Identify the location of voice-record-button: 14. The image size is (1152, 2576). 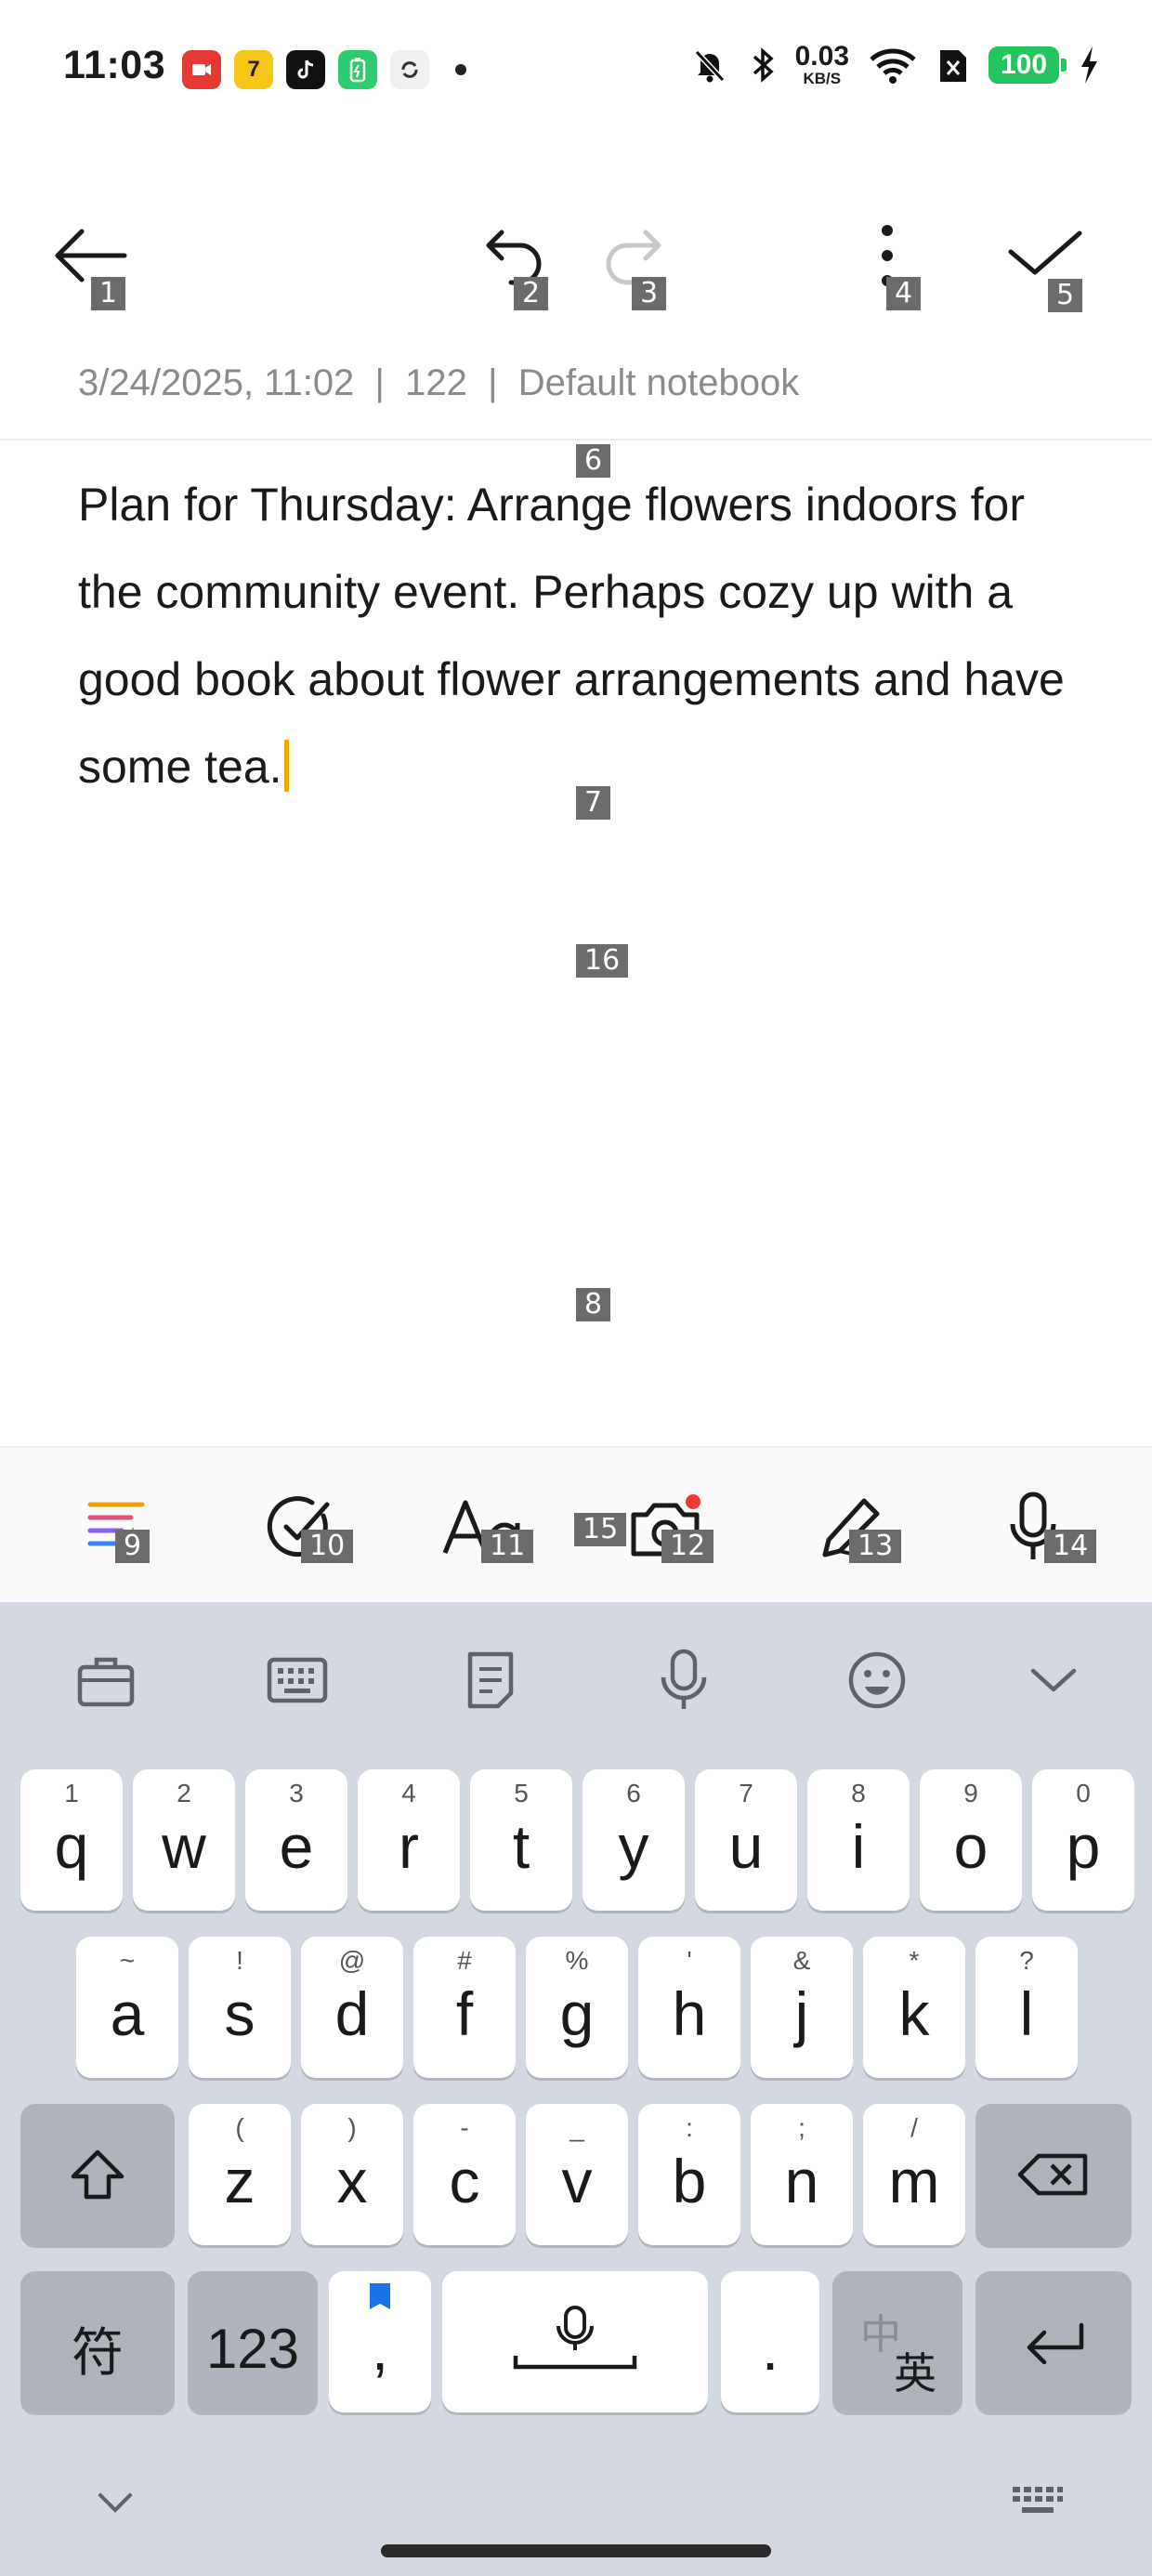
(1042, 1527).